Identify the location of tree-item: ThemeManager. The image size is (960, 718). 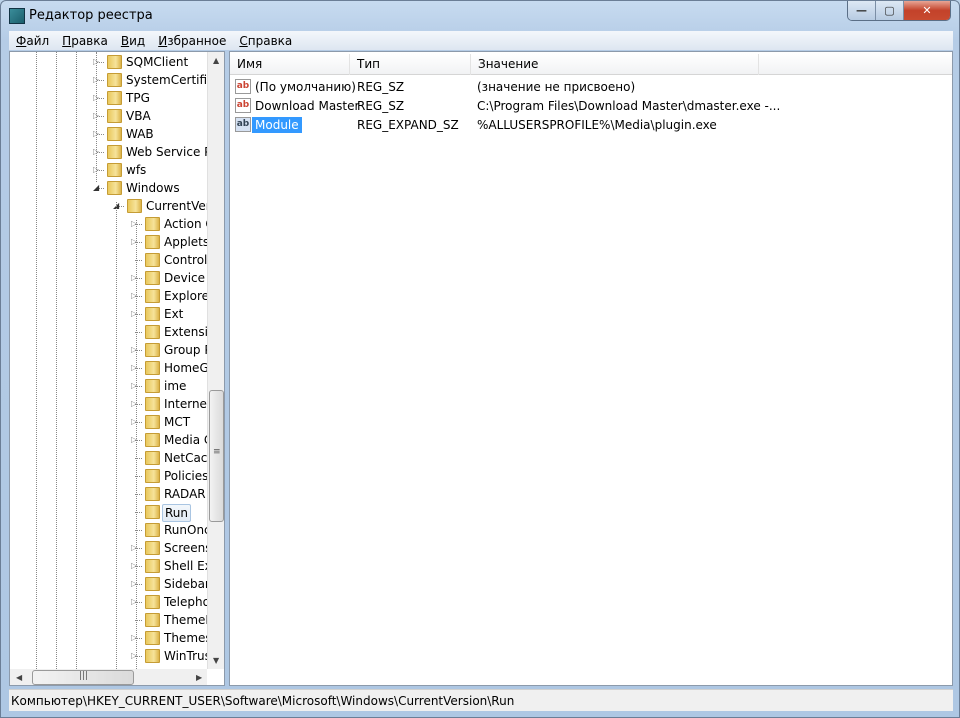
(117, 620).